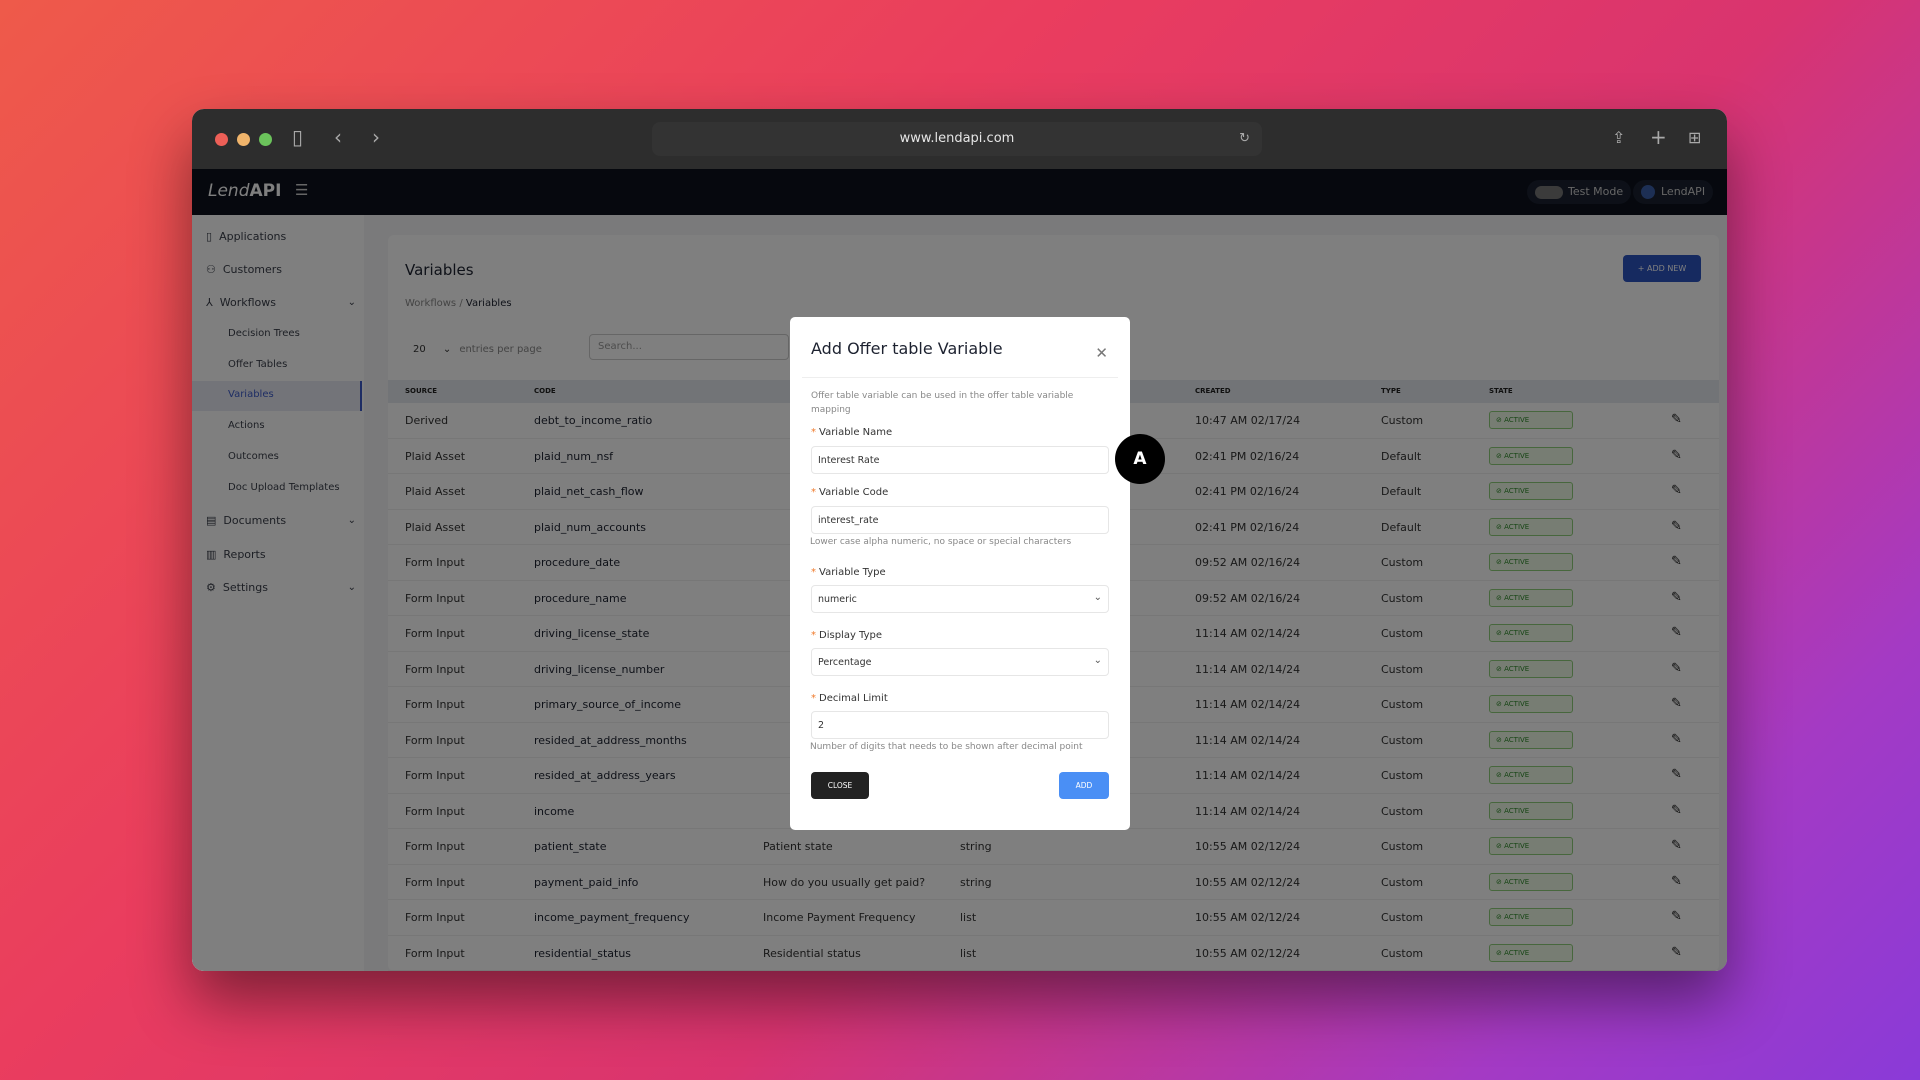 The height and width of the screenshot is (1080, 1920). I want to click on add-button: ADD, so click(1084, 785).